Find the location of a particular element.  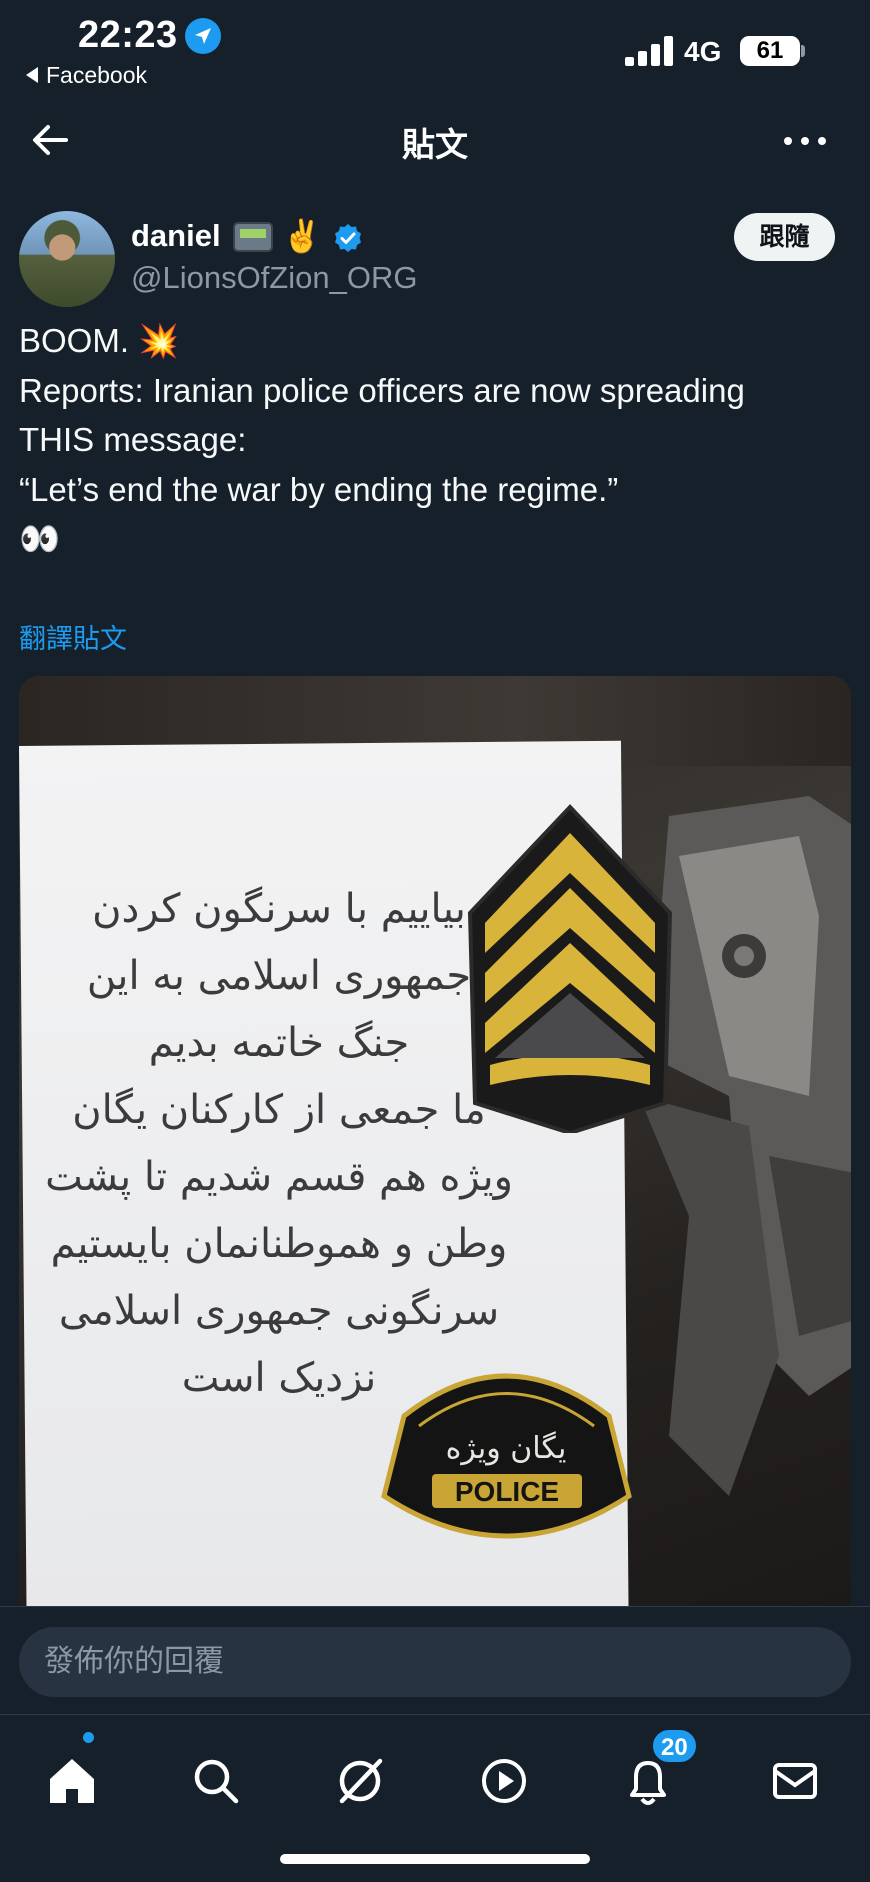

note-line: وطن و هموطنانمان بایستیم is located at coordinates (279, 1244).